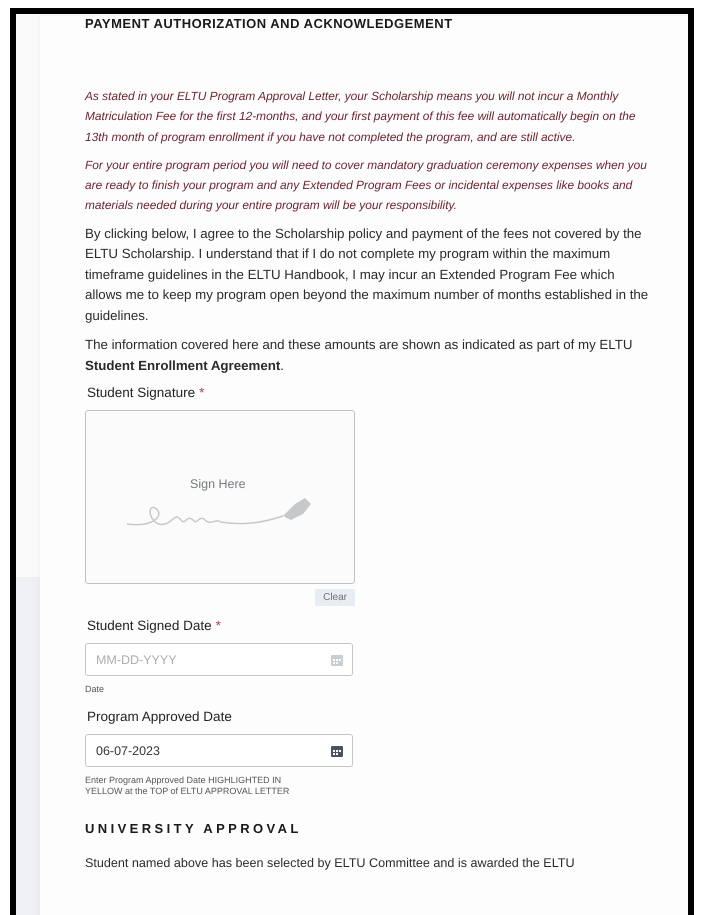 The height and width of the screenshot is (915, 716). I want to click on clear-button: Clear, so click(335, 597).